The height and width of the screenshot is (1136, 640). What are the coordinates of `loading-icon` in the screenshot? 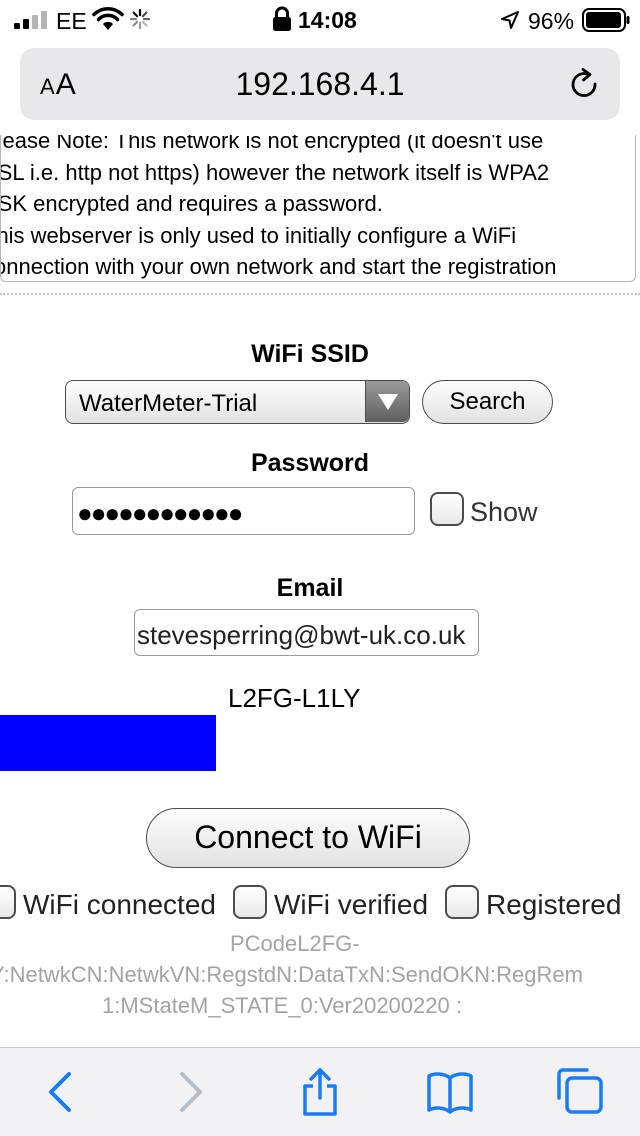 It's located at (140, 19).